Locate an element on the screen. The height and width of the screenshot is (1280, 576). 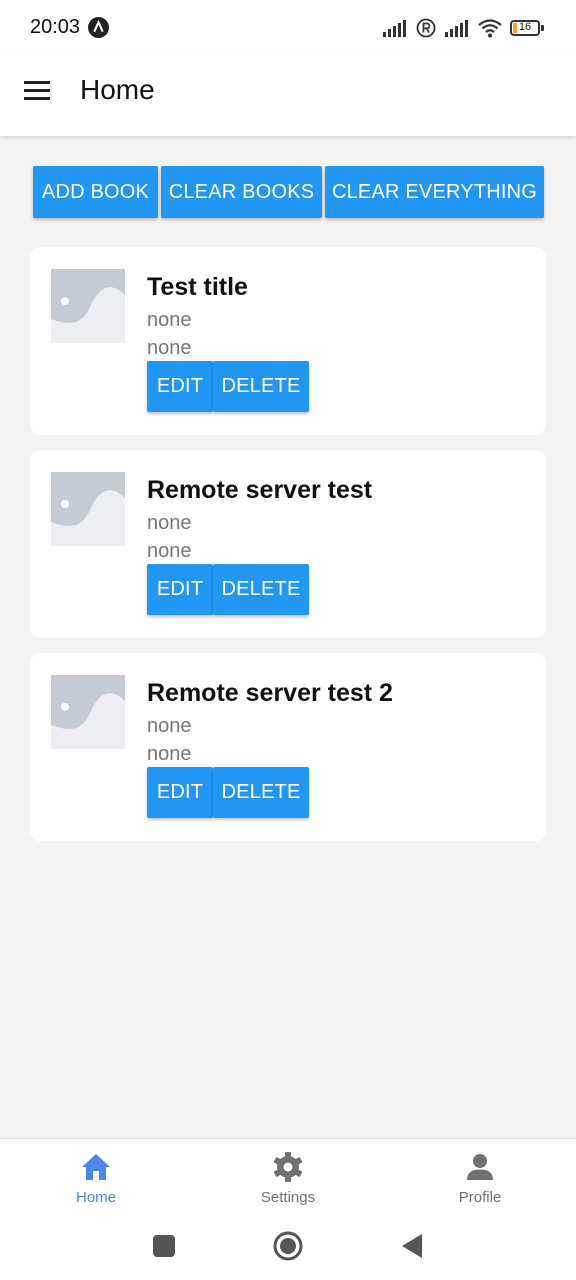
person-icon is located at coordinates (480, 1167).